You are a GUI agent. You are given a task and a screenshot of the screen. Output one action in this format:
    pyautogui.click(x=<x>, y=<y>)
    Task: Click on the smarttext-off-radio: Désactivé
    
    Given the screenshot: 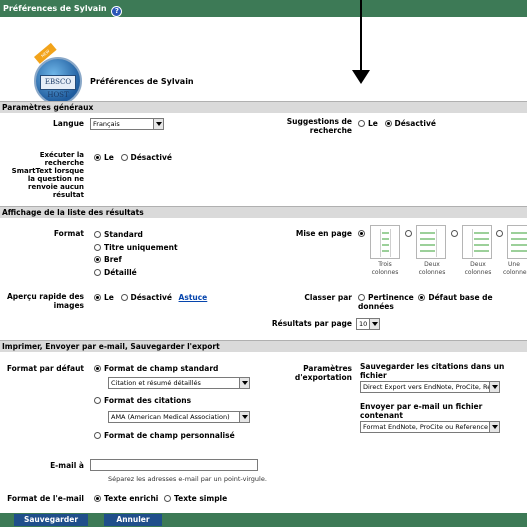 What is the action you would take?
    pyautogui.click(x=146, y=157)
    